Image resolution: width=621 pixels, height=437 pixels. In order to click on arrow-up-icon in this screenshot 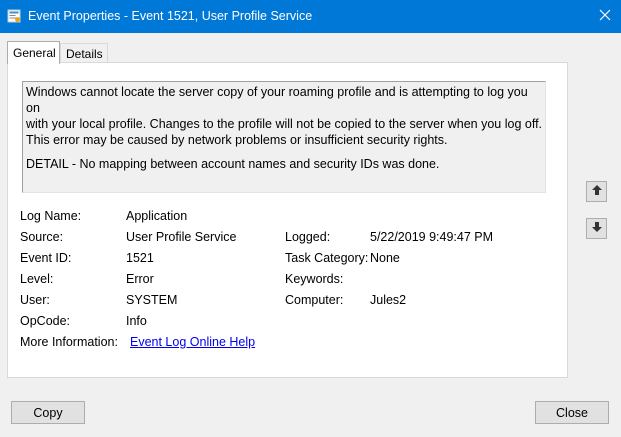, I will do `click(597, 191)`.